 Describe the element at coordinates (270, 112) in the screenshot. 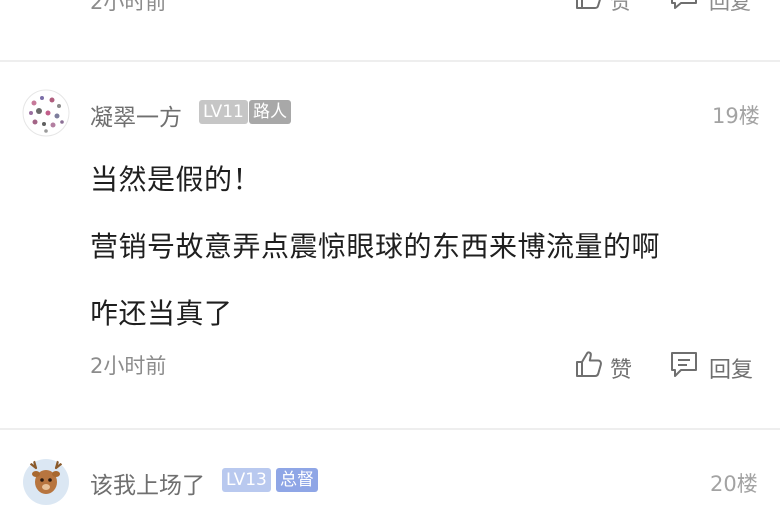

I see `role-badge: 路人` at that location.